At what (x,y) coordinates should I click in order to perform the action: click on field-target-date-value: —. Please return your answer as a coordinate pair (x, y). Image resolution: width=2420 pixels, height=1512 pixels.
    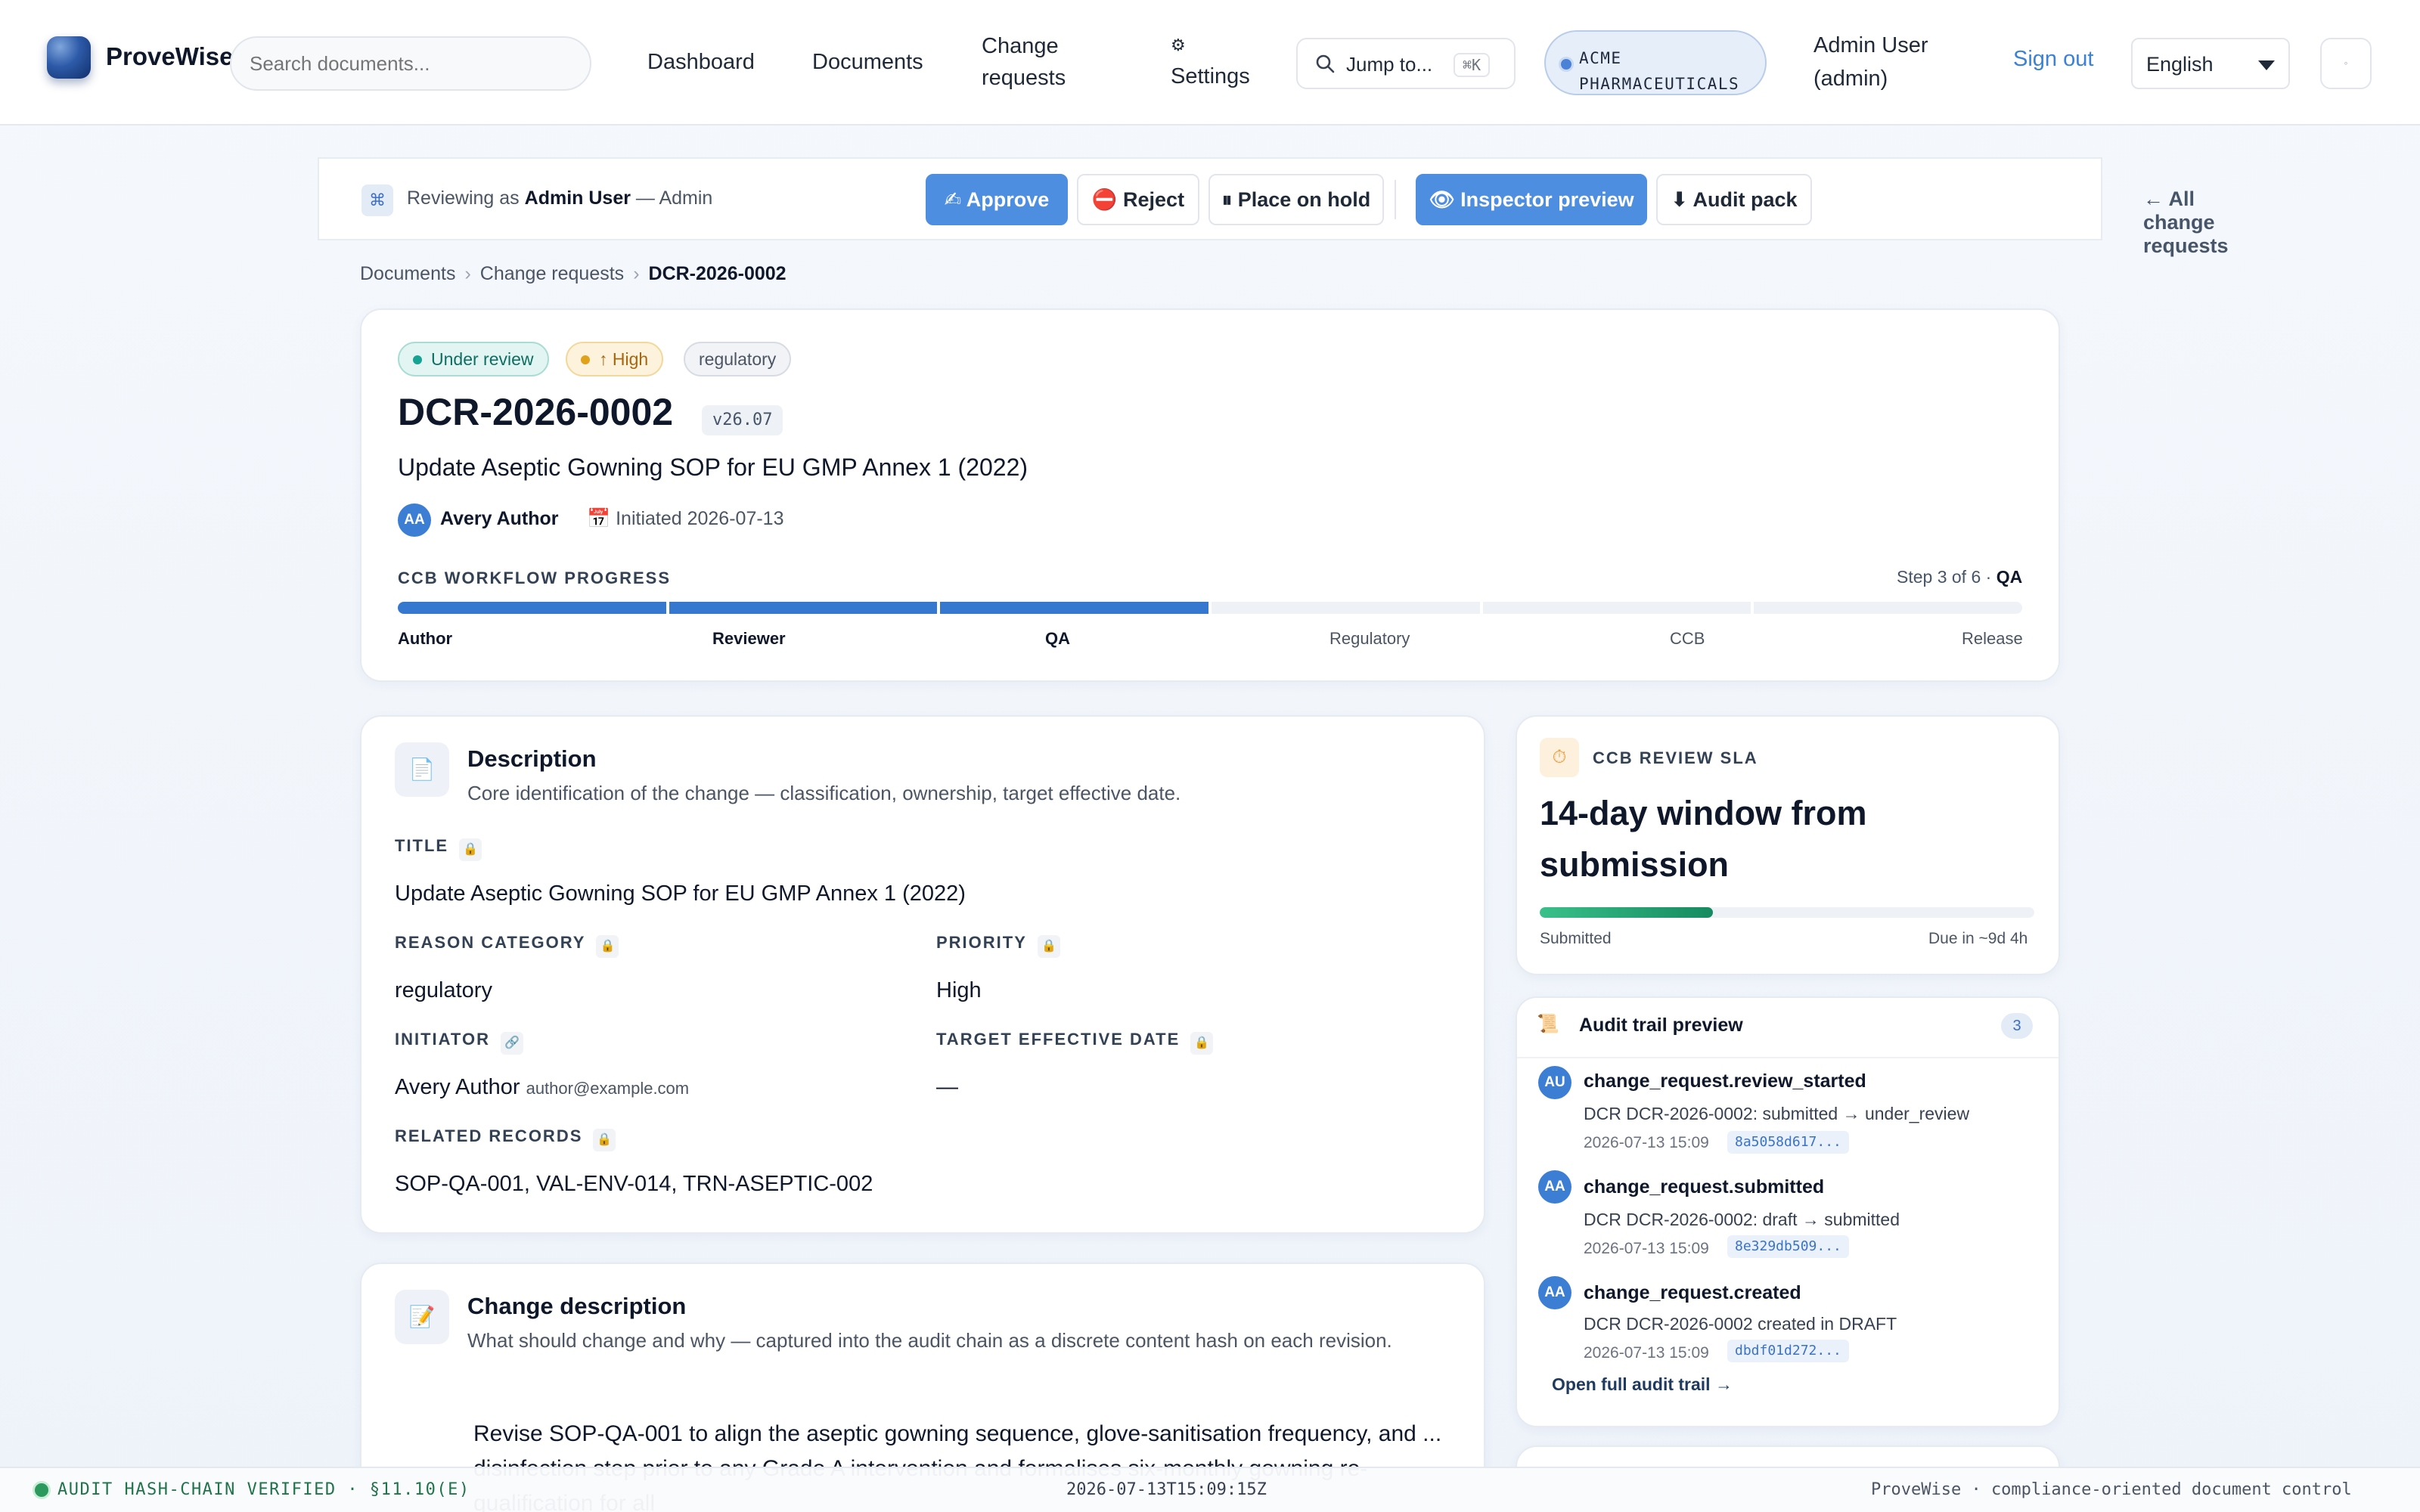
    Looking at the image, I should click on (947, 1087).